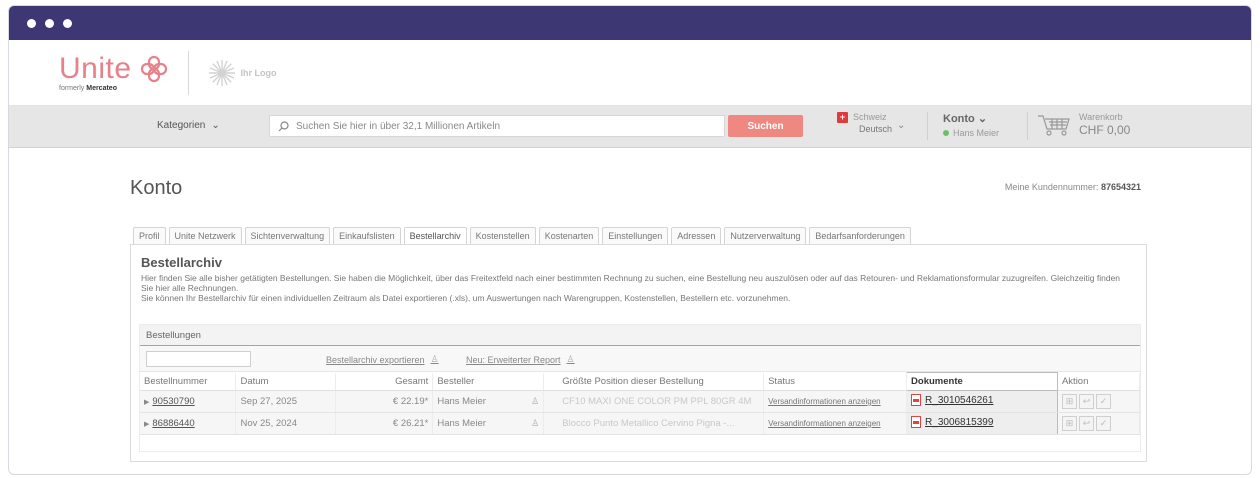 The height and width of the screenshot is (478, 1260). I want to click on account-menu: Konto ⌄ Hans Meier, so click(971, 125).